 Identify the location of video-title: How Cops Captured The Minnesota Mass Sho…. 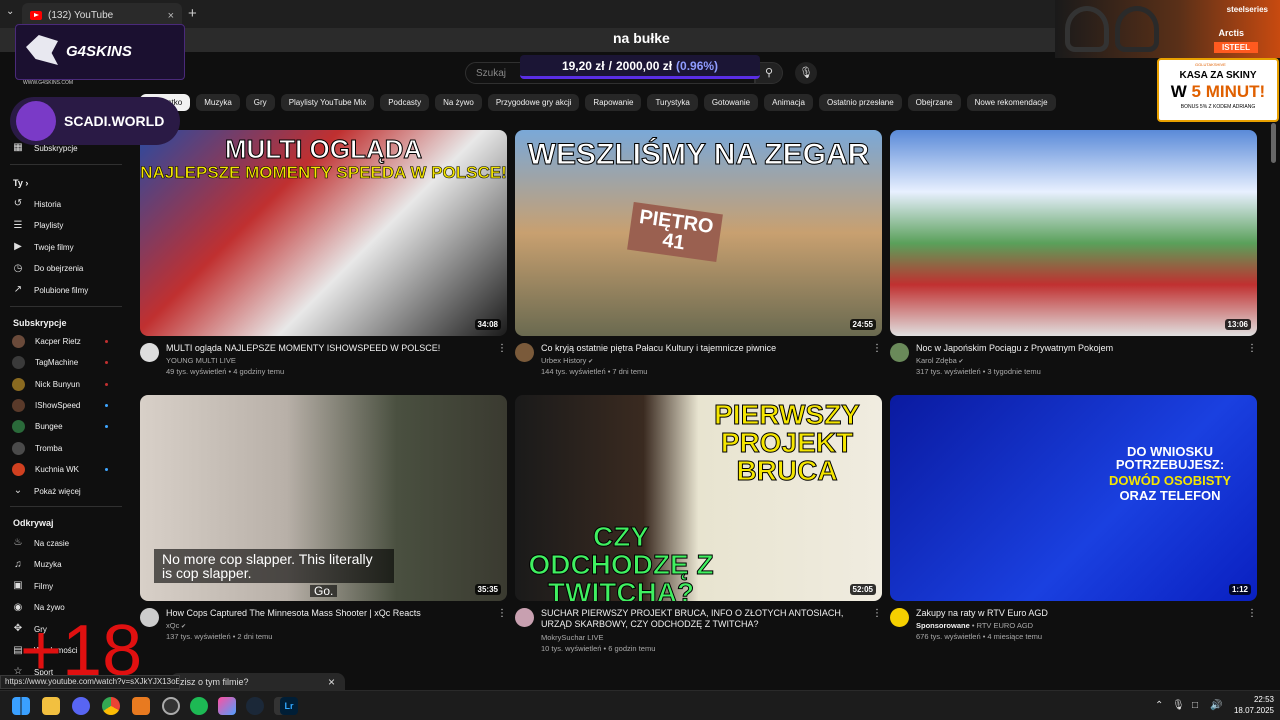
(331, 613).